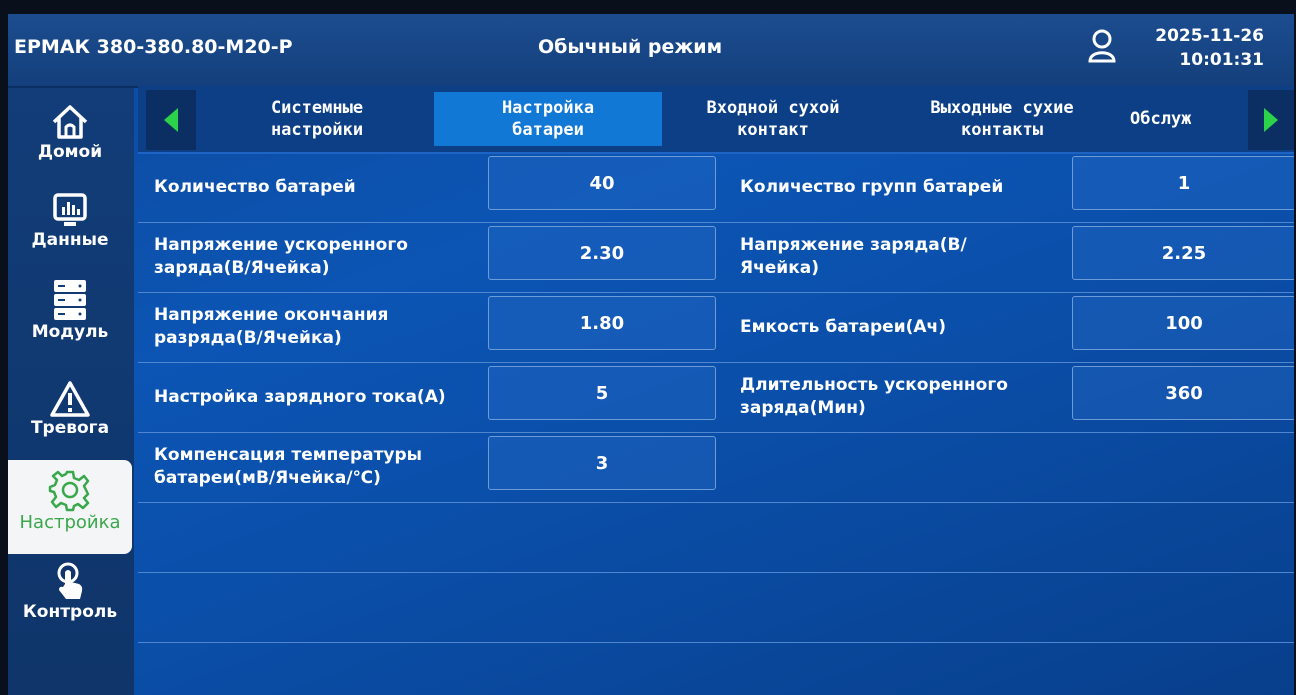 This screenshot has width=1296, height=695. What do you see at coordinates (1161, 119) in the screenshot?
I see `tab-label-line1: Обслуж` at bounding box center [1161, 119].